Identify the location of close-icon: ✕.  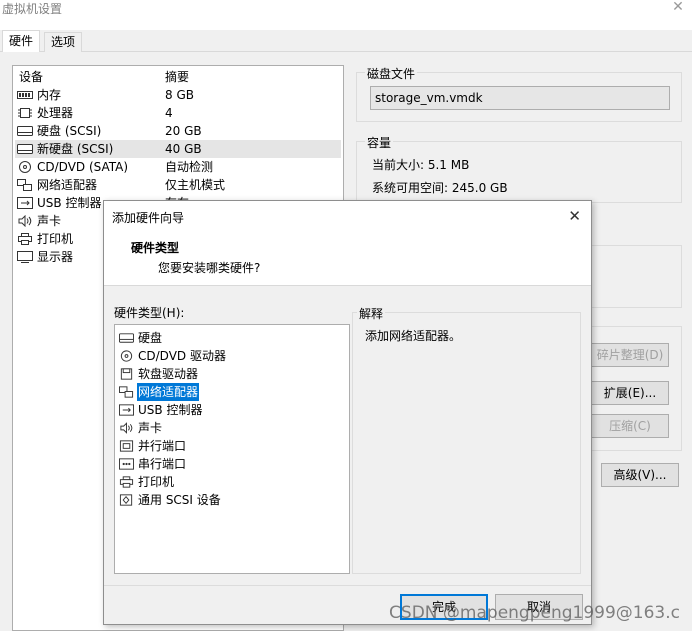
(678, 8).